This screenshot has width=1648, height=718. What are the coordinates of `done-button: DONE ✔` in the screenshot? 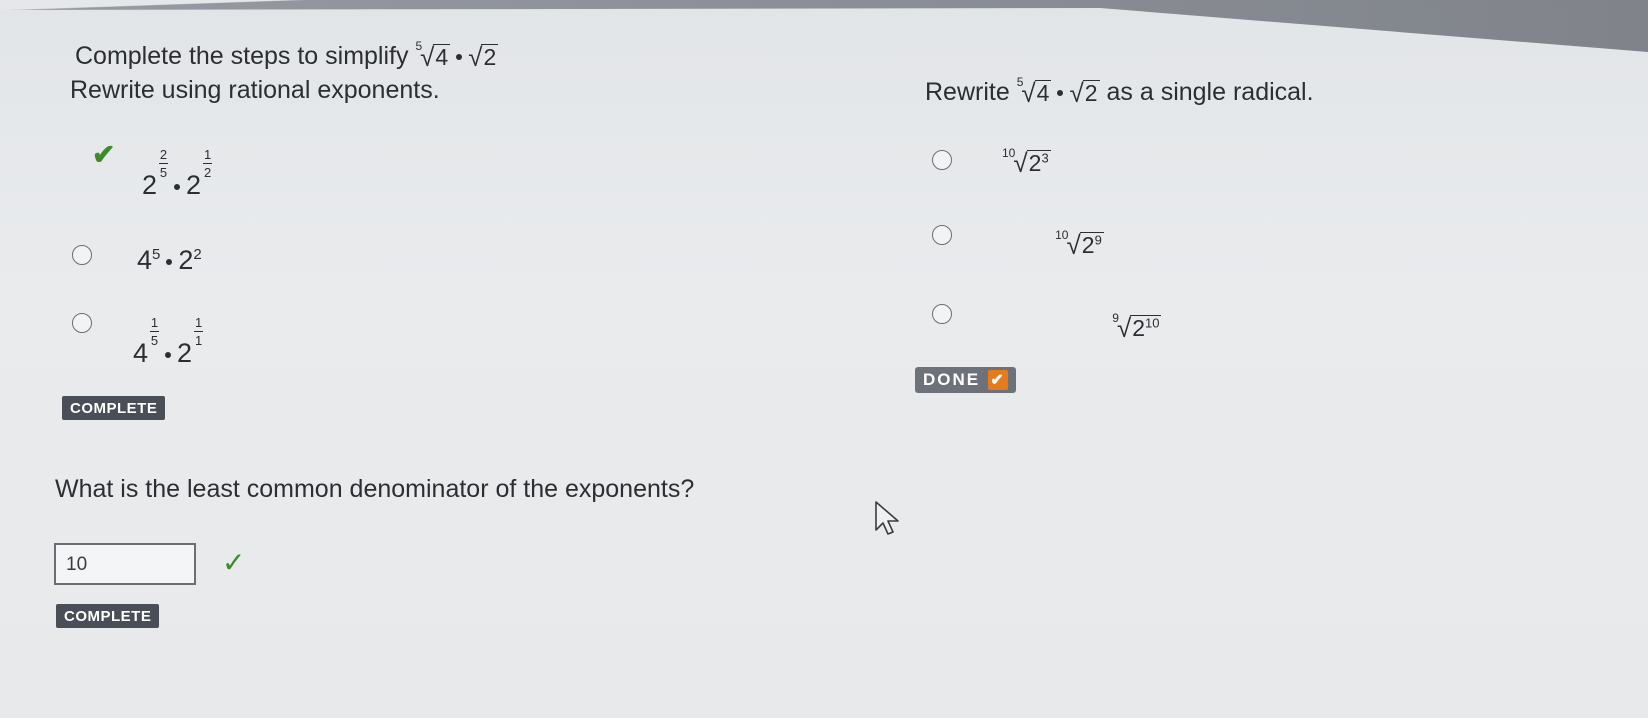 It's located at (966, 380).